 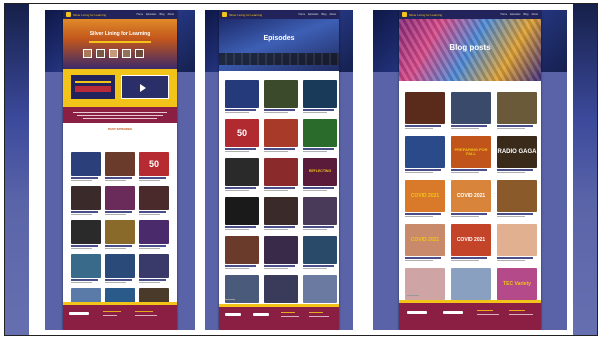 I want to click on post-thumbnail: REFLECTING, so click(x=320, y=172).